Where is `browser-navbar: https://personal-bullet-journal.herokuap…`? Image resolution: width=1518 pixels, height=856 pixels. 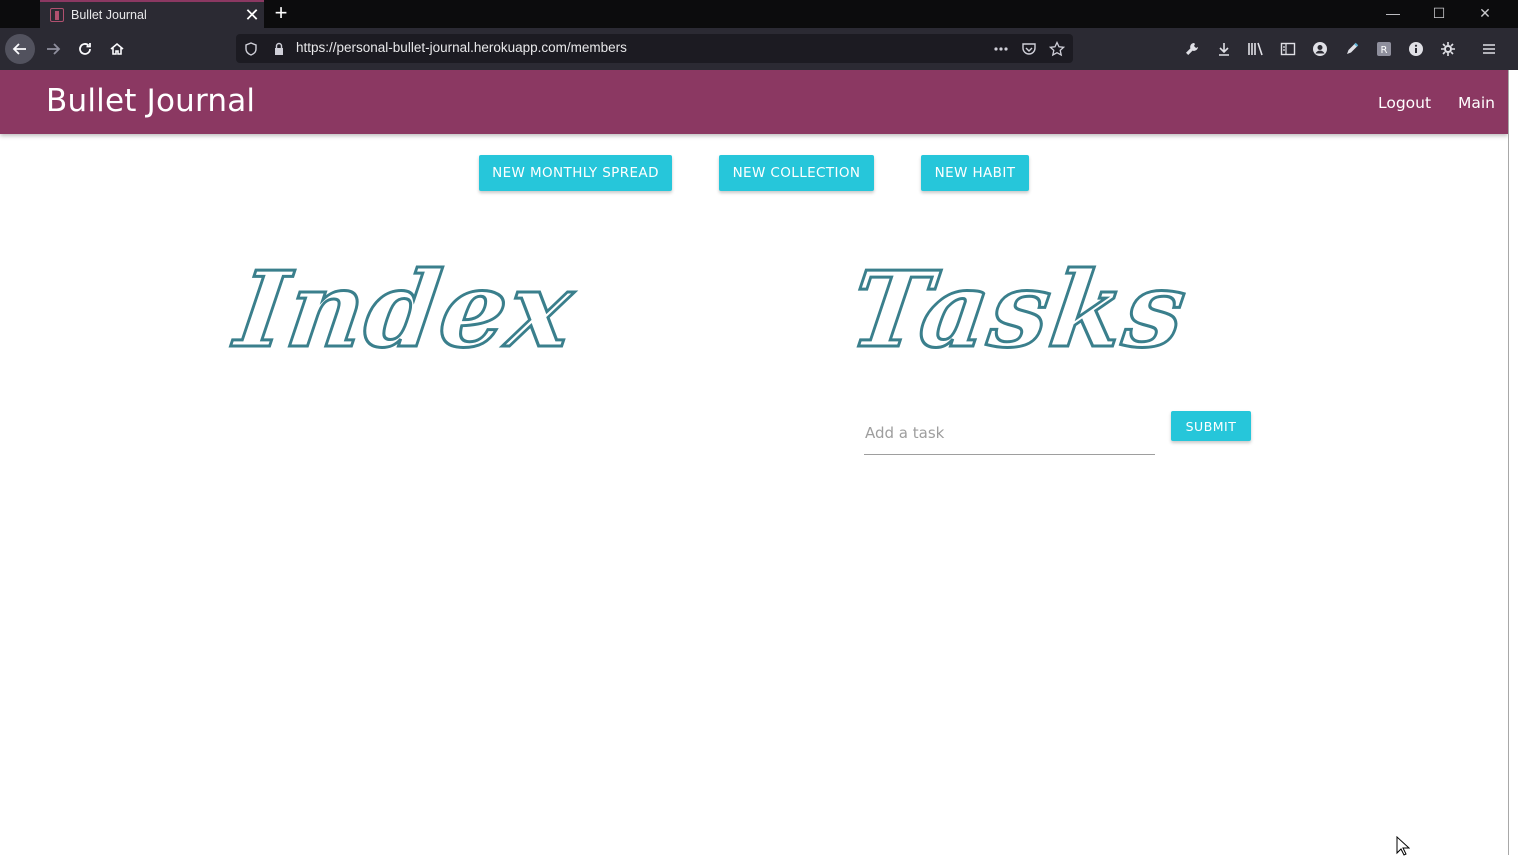
browser-navbar: https://personal-bullet-journal.herokuap… is located at coordinates (759, 49).